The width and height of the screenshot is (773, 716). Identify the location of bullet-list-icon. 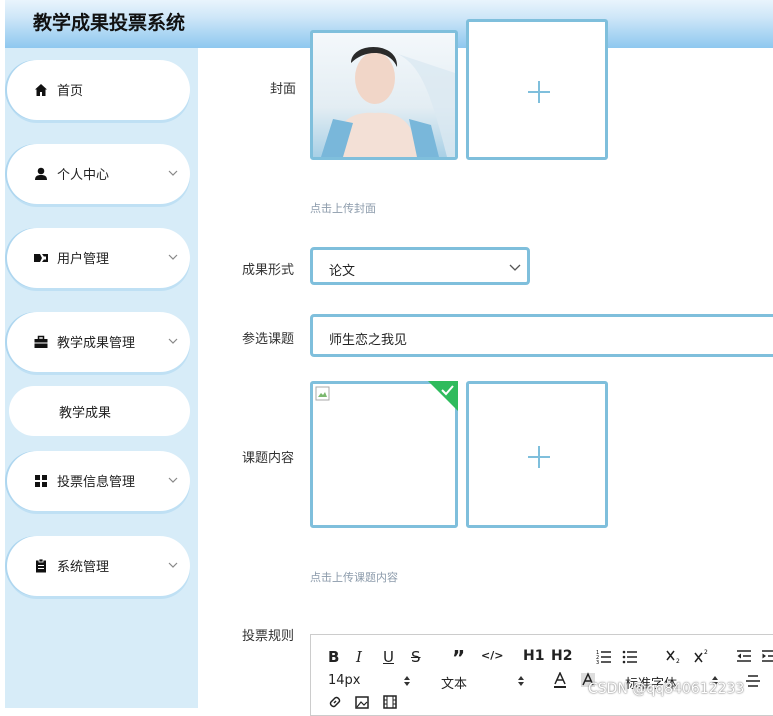
(630, 656).